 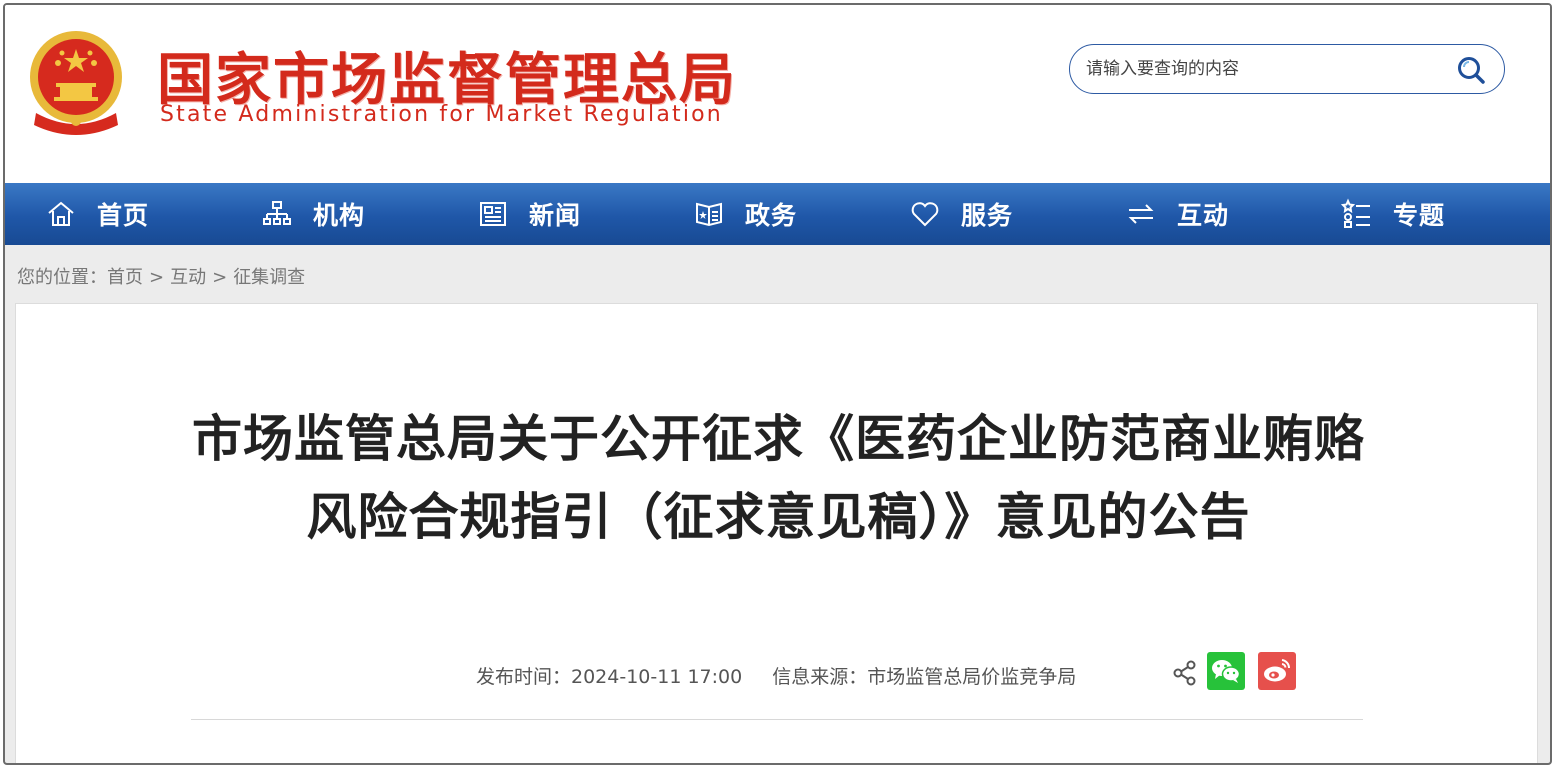 What do you see at coordinates (777, 719) in the screenshot?
I see `divider` at bounding box center [777, 719].